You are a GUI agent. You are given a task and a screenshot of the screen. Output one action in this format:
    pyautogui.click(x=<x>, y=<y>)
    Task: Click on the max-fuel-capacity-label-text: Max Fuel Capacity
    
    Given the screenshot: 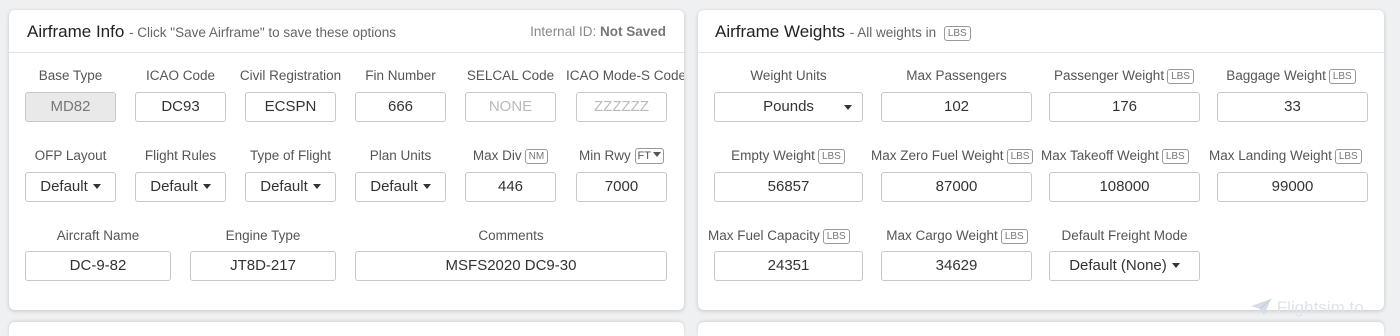 What is the action you would take?
    pyautogui.click(x=764, y=235)
    